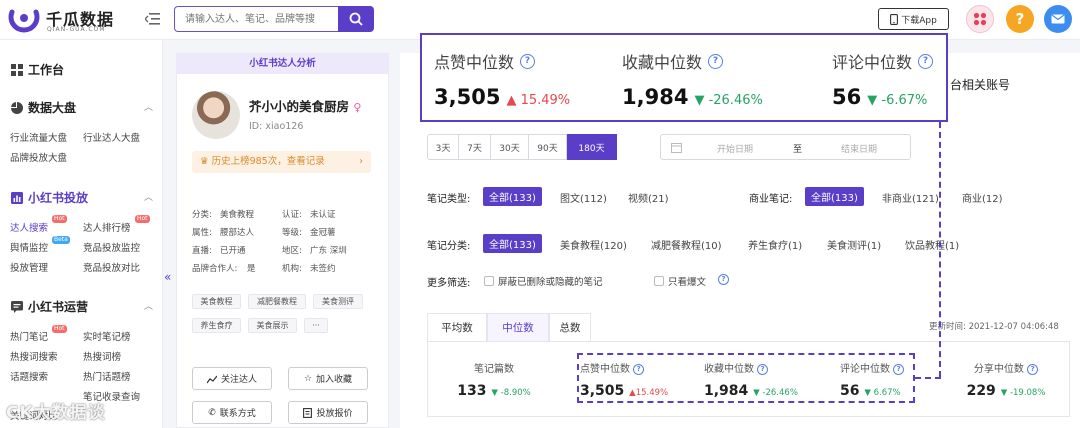 The width and height of the screenshot is (1080, 428). What do you see at coordinates (167, 277) in the screenshot?
I see `collapse-sidebar-icon: «` at bounding box center [167, 277].